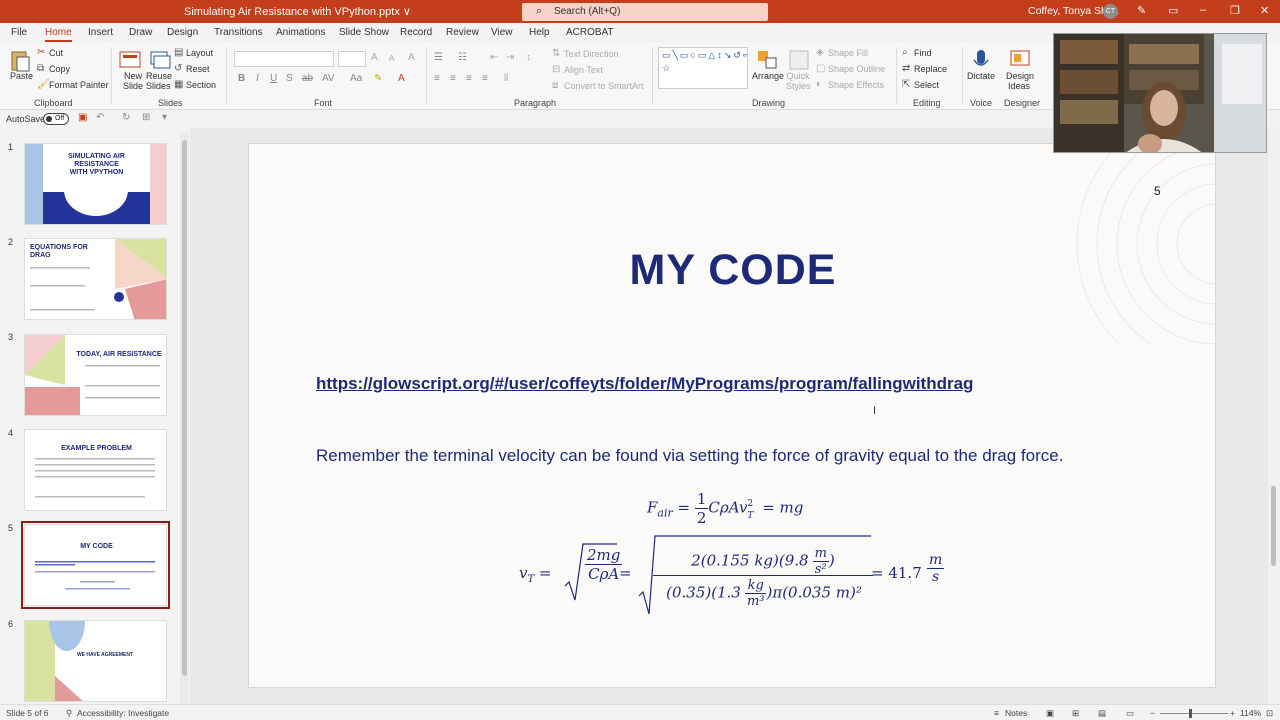  I want to click on tab-slide-show: Slide Show, so click(364, 32).